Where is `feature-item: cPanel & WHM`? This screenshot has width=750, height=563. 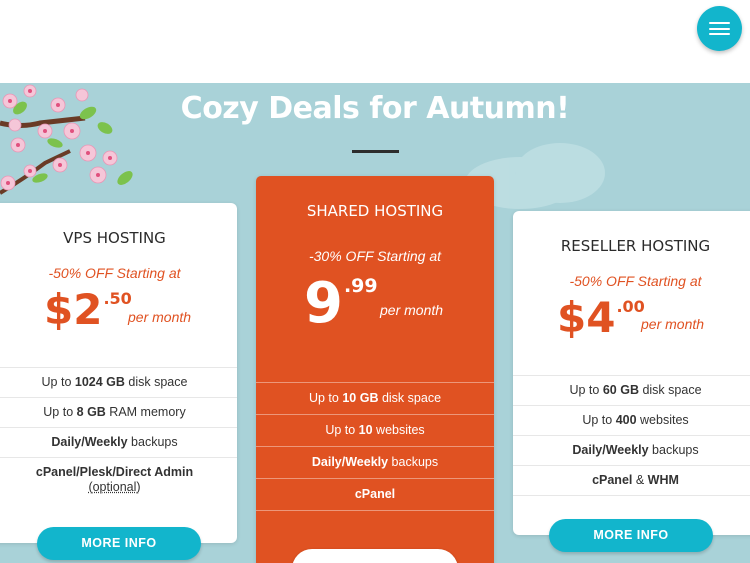 feature-item: cPanel & WHM is located at coordinates (631, 480).